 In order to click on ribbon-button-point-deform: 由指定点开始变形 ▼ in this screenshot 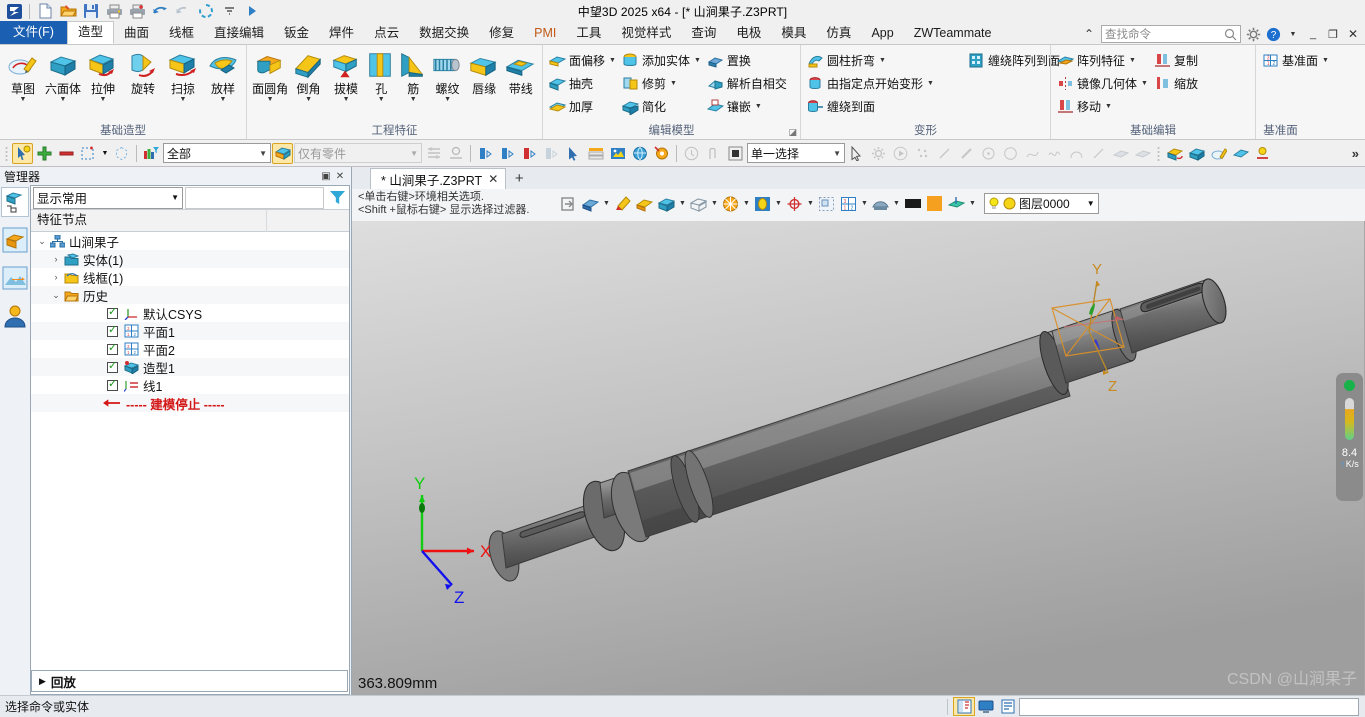, I will do `click(870, 83)`.